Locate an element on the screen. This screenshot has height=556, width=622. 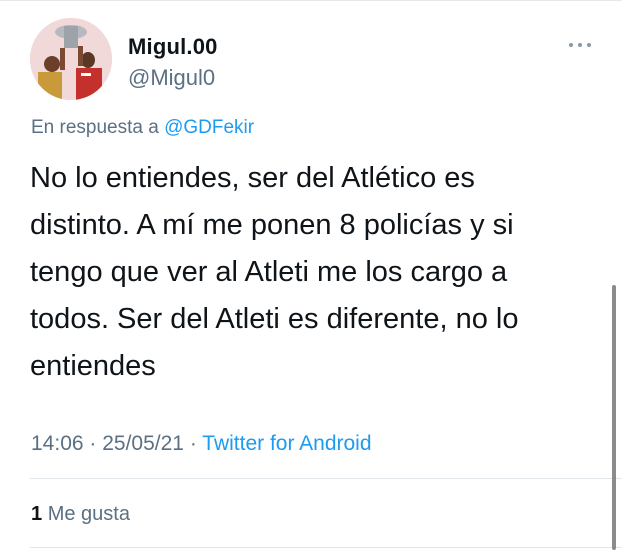
tweet-text-line: tengo que ver al Atleti me los cargo a is located at coordinates (269, 272).